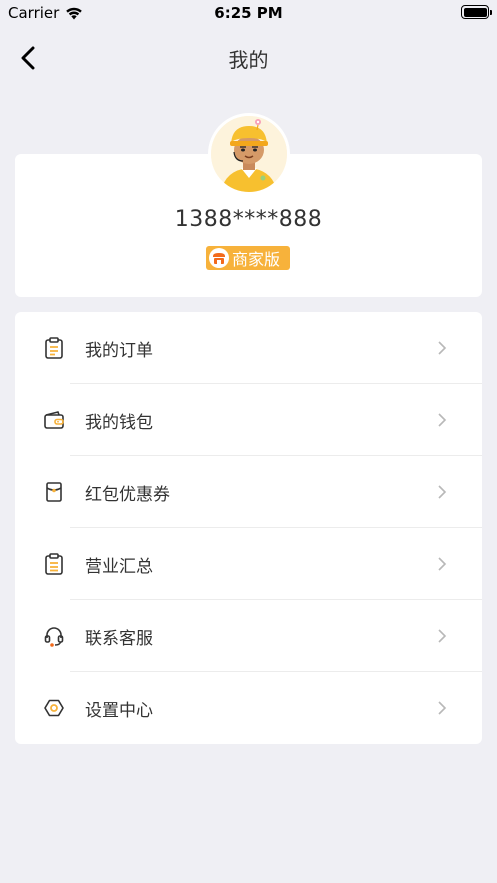 Image resolution: width=497 pixels, height=883 pixels. What do you see at coordinates (119, 639) in the screenshot?
I see `menu-item-label: 联系客服` at bounding box center [119, 639].